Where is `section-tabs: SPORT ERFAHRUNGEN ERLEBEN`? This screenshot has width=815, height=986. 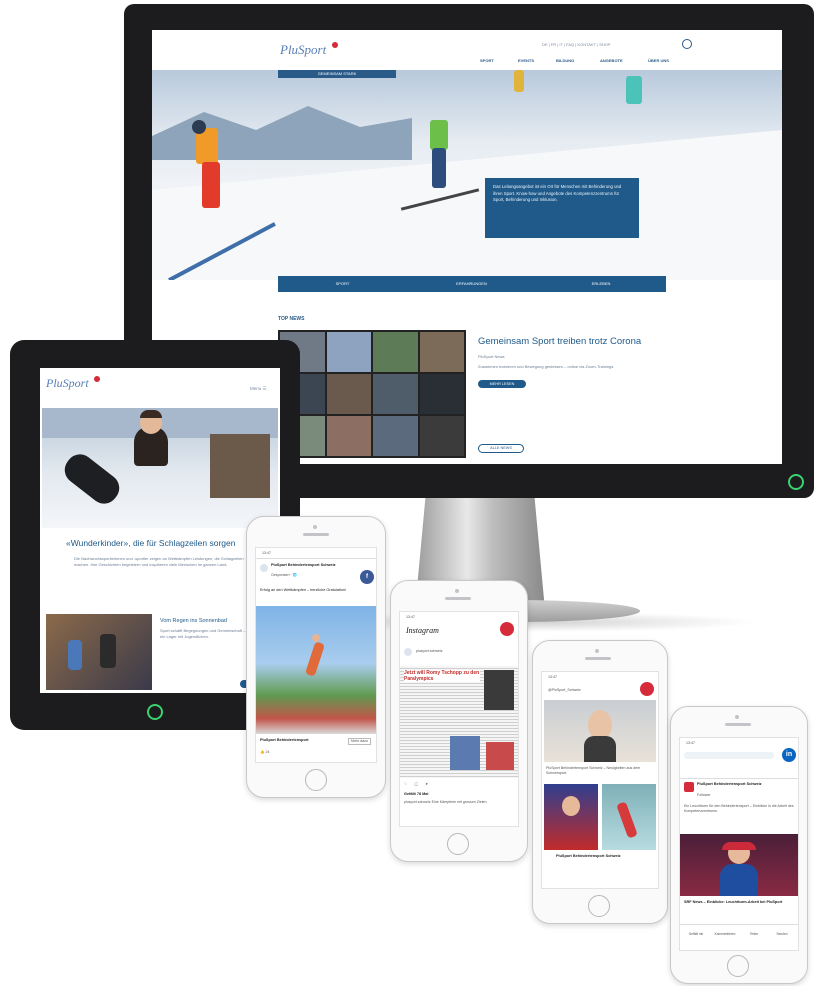 section-tabs: SPORT ERFAHRUNGEN ERLEBEN is located at coordinates (472, 284).